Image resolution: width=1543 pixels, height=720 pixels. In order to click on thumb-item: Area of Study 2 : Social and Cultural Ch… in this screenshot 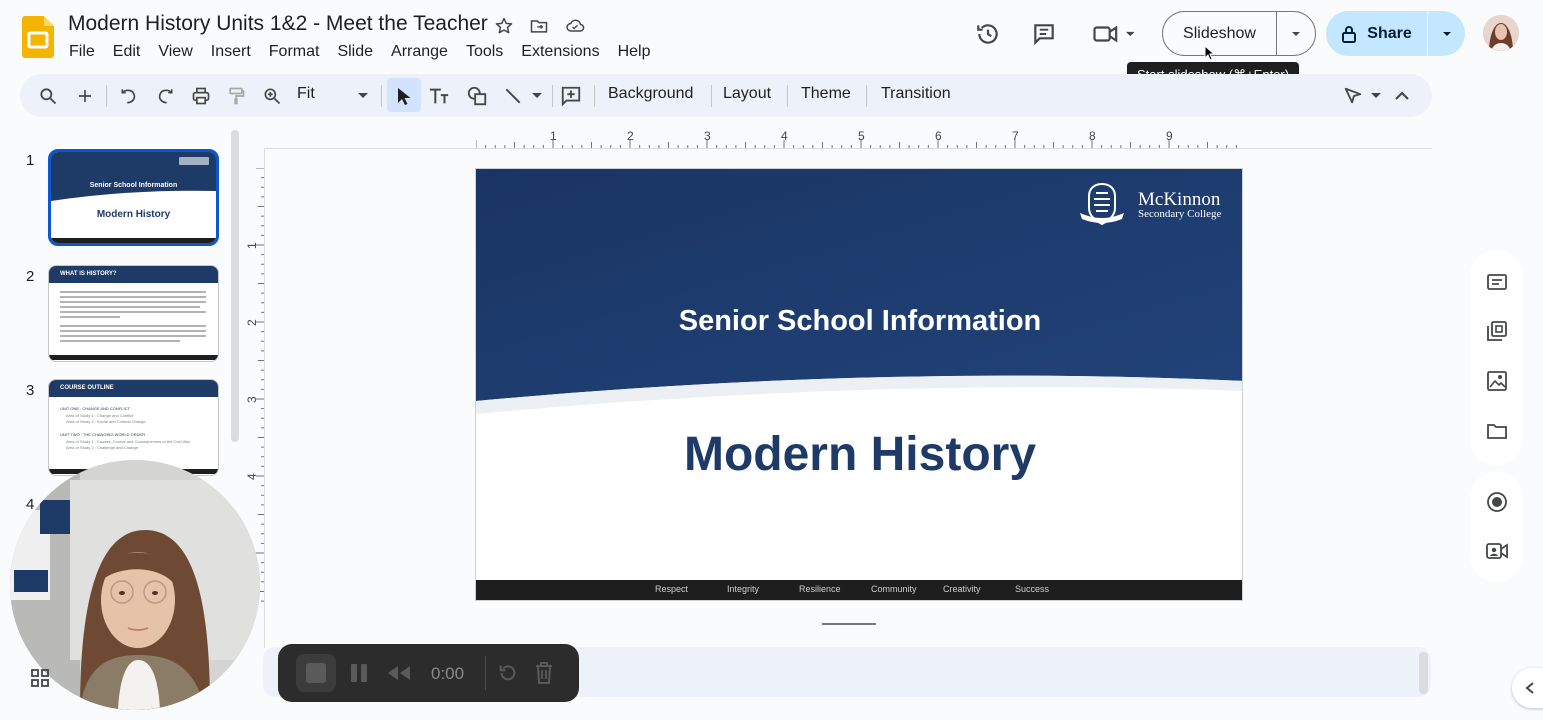, I will do `click(106, 421)`.